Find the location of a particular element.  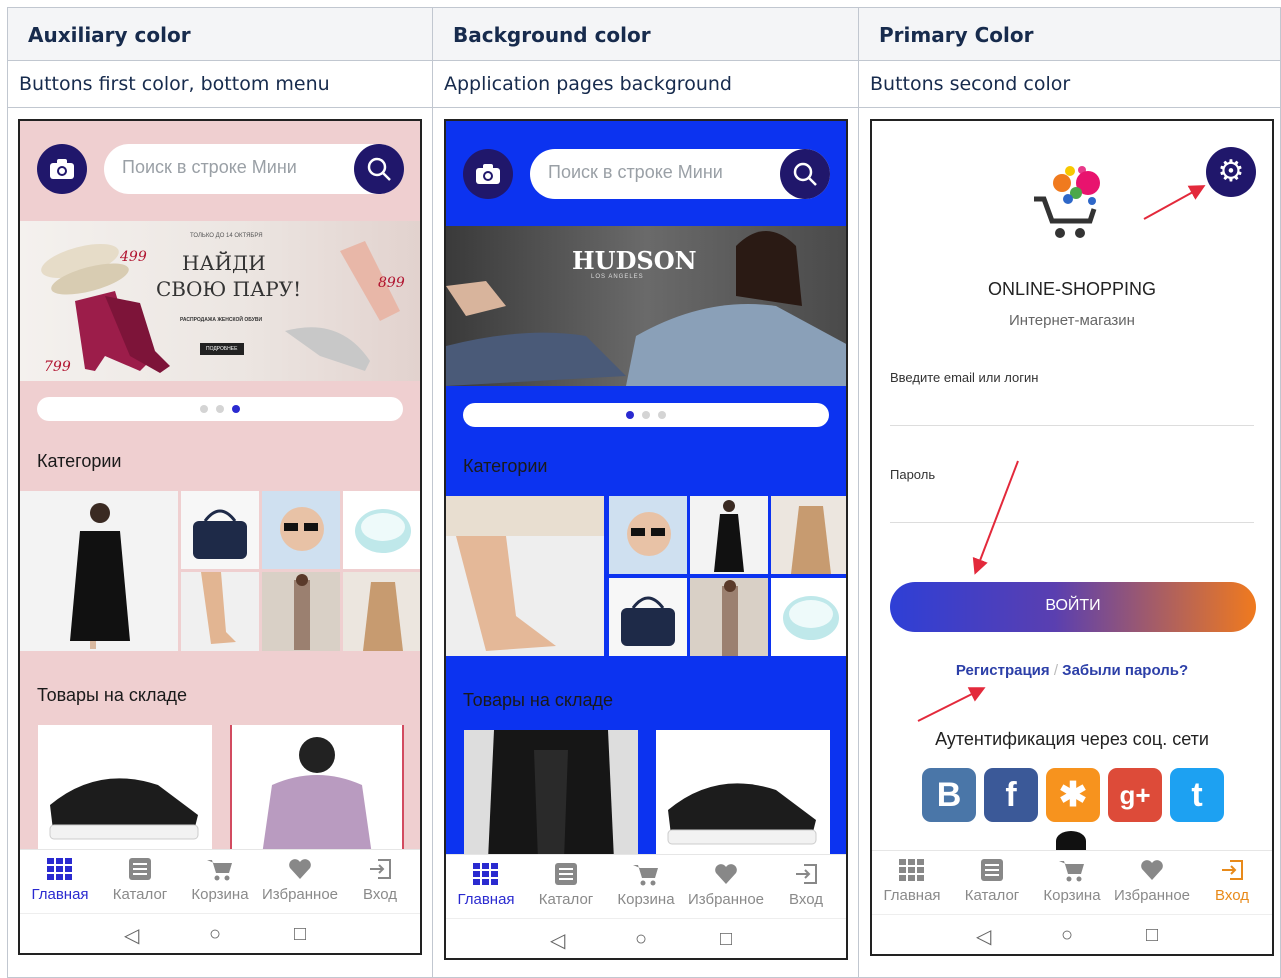

login-button: ВОЙТИ is located at coordinates (1073, 607).